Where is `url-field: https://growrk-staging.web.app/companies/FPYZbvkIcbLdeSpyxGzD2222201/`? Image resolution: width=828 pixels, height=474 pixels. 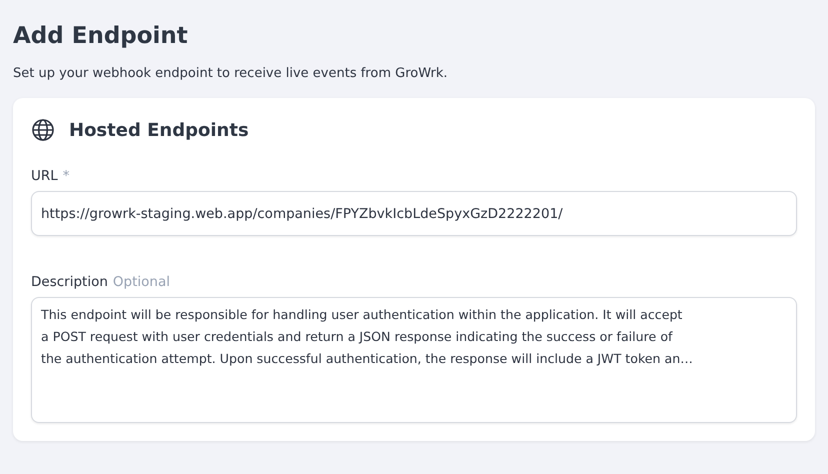
url-field: https://growrk-staging.web.app/companies/FPYZbvkIcbLdeSpyxGzD2222201/ is located at coordinates (414, 213).